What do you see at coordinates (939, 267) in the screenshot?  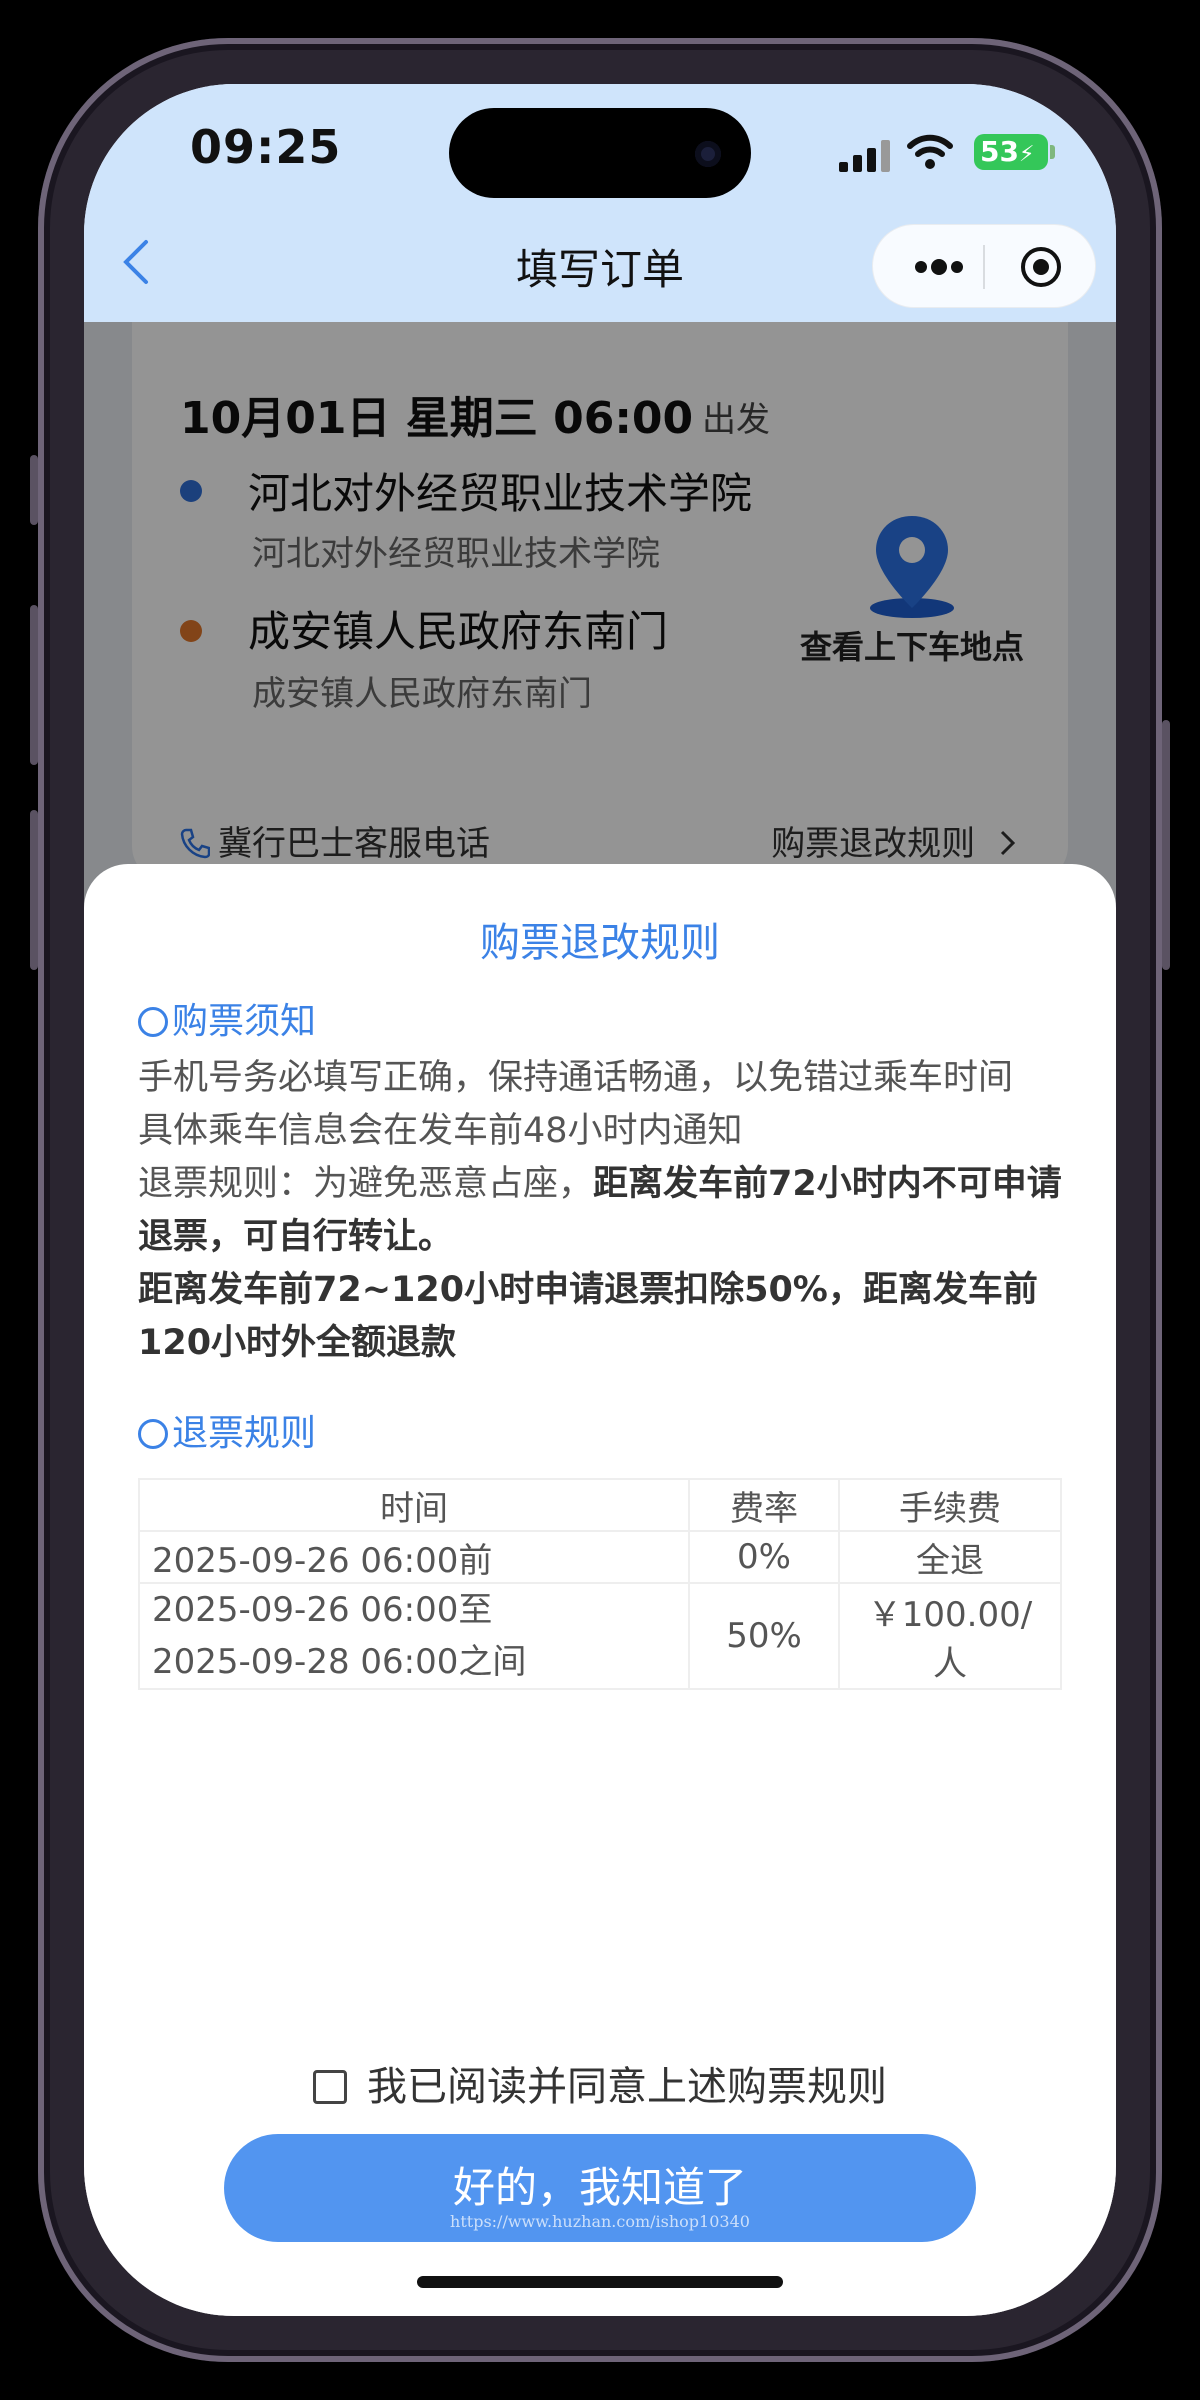 I see `more-options-icon` at bounding box center [939, 267].